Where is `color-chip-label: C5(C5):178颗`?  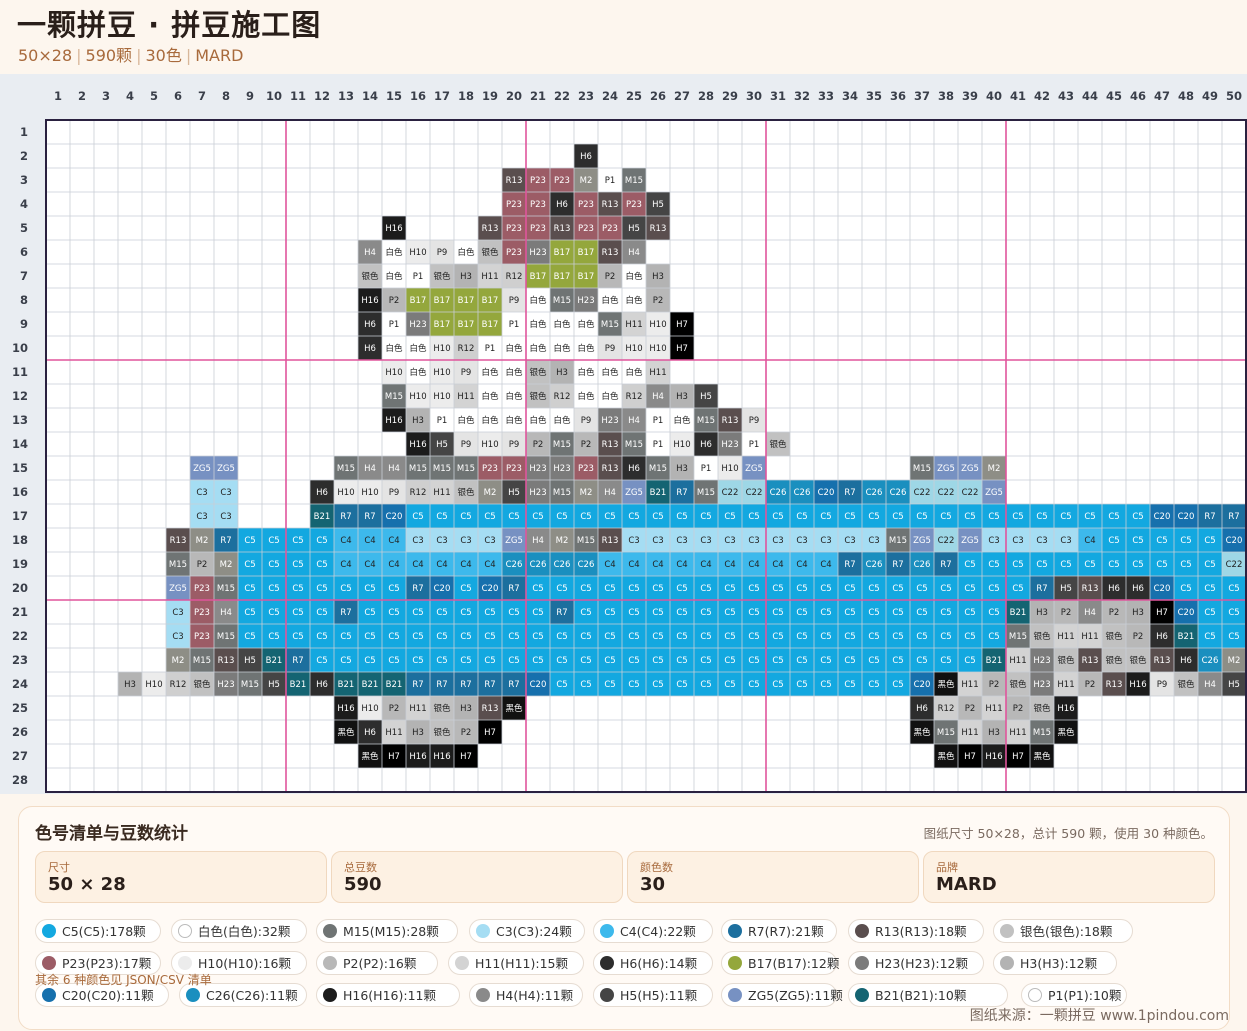
color-chip-label: C5(C5):178颗 is located at coordinates (104, 931).